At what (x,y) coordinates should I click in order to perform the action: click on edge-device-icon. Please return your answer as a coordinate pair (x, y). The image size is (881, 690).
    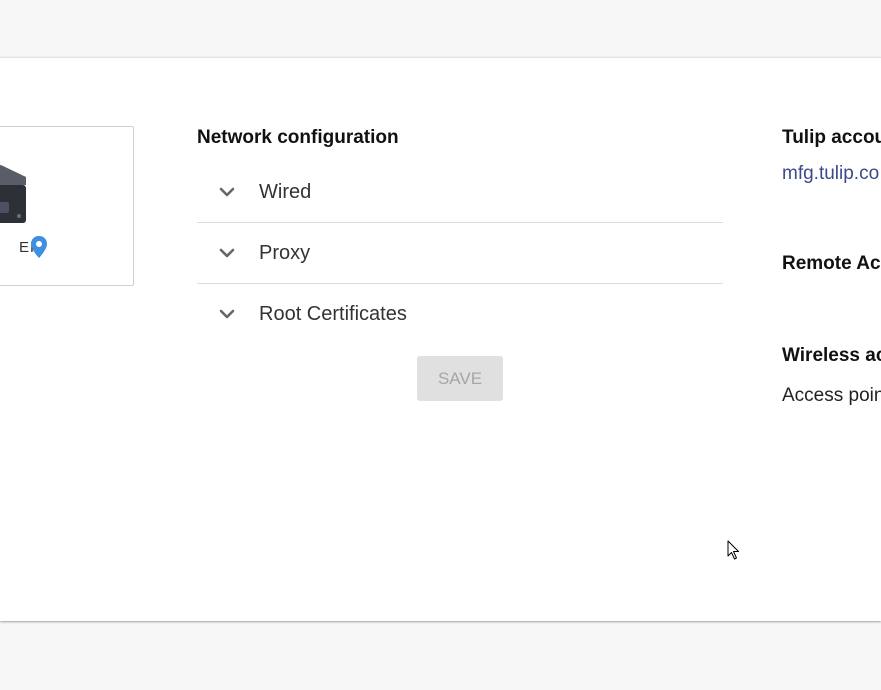
    Looking at the image, I should click on (13, 194).